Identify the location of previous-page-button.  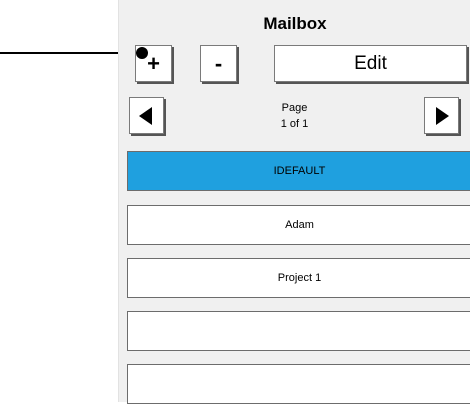
(146, 115).